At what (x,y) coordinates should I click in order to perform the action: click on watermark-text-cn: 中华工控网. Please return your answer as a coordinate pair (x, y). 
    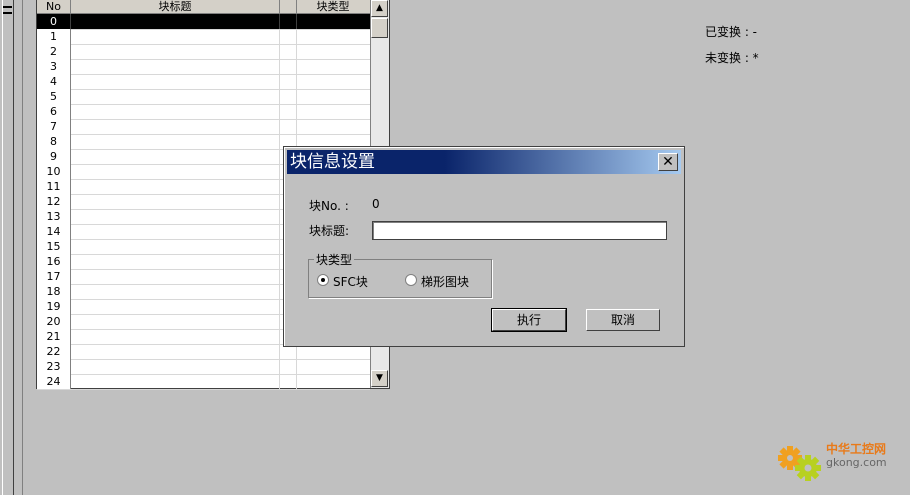
    Looking at the image, I should click on (856, 449).